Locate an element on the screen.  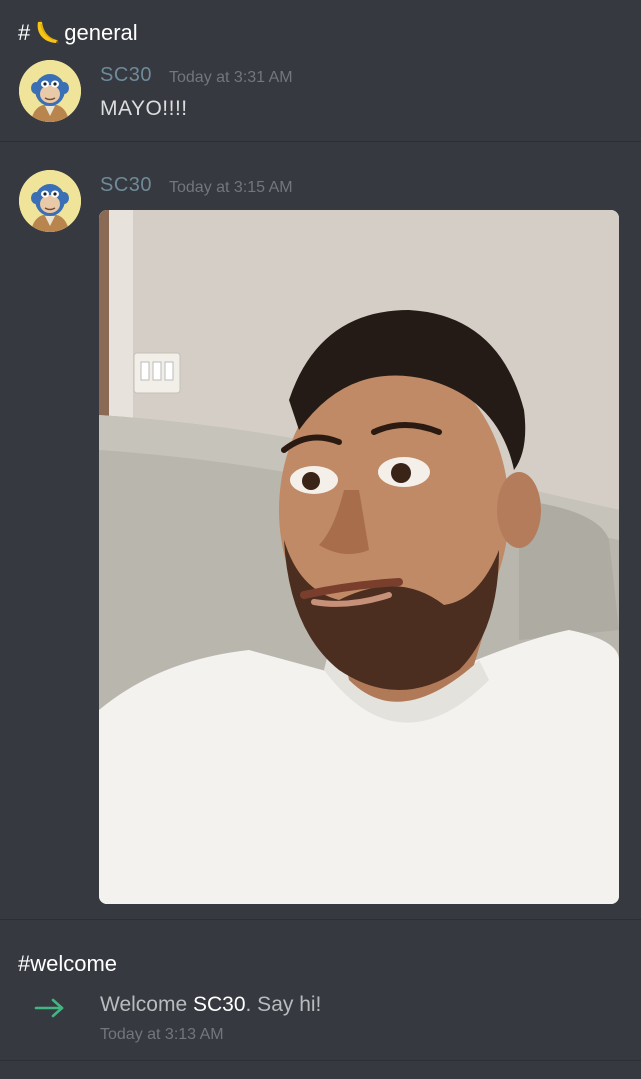
welcome-timestamp: Today at 3:13 AM is located at coordinates (162, 1034).